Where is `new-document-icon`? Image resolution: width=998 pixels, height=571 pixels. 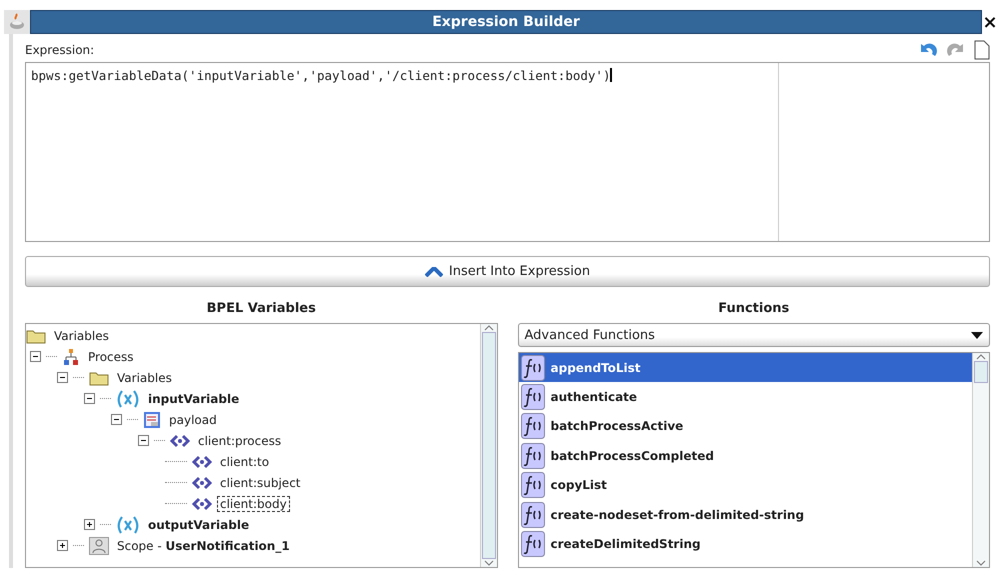 new-document-icon is located at coordinates (982, 50).